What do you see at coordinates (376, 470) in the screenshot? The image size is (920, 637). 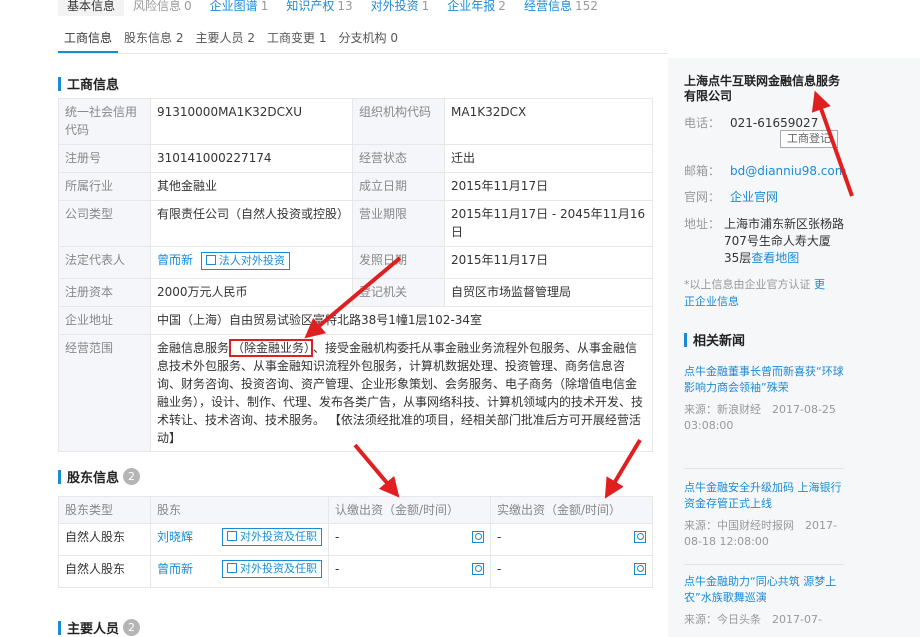 I see `arrow-to-subscribed` at bounding box center [376, 470].